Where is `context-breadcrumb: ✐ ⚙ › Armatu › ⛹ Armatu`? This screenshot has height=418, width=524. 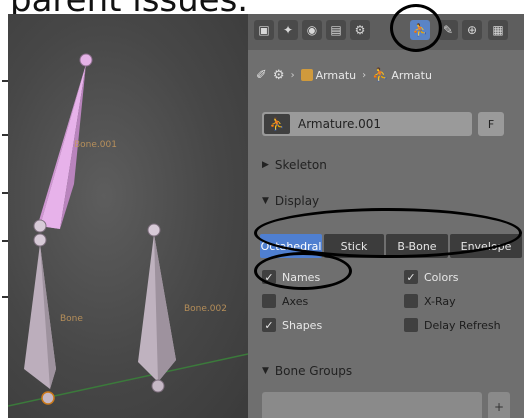 context-breadcrumb: ✐ ⚙ › Armatu › ⛹ Armatu is located at coordinates (386, 75).